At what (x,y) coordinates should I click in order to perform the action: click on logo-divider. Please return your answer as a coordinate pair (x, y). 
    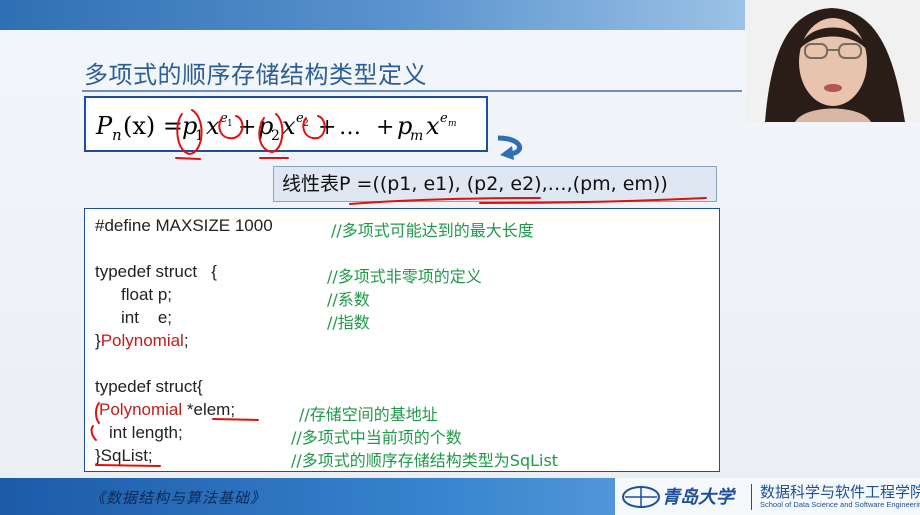
    Looking at the image, I should click on (751, 497).